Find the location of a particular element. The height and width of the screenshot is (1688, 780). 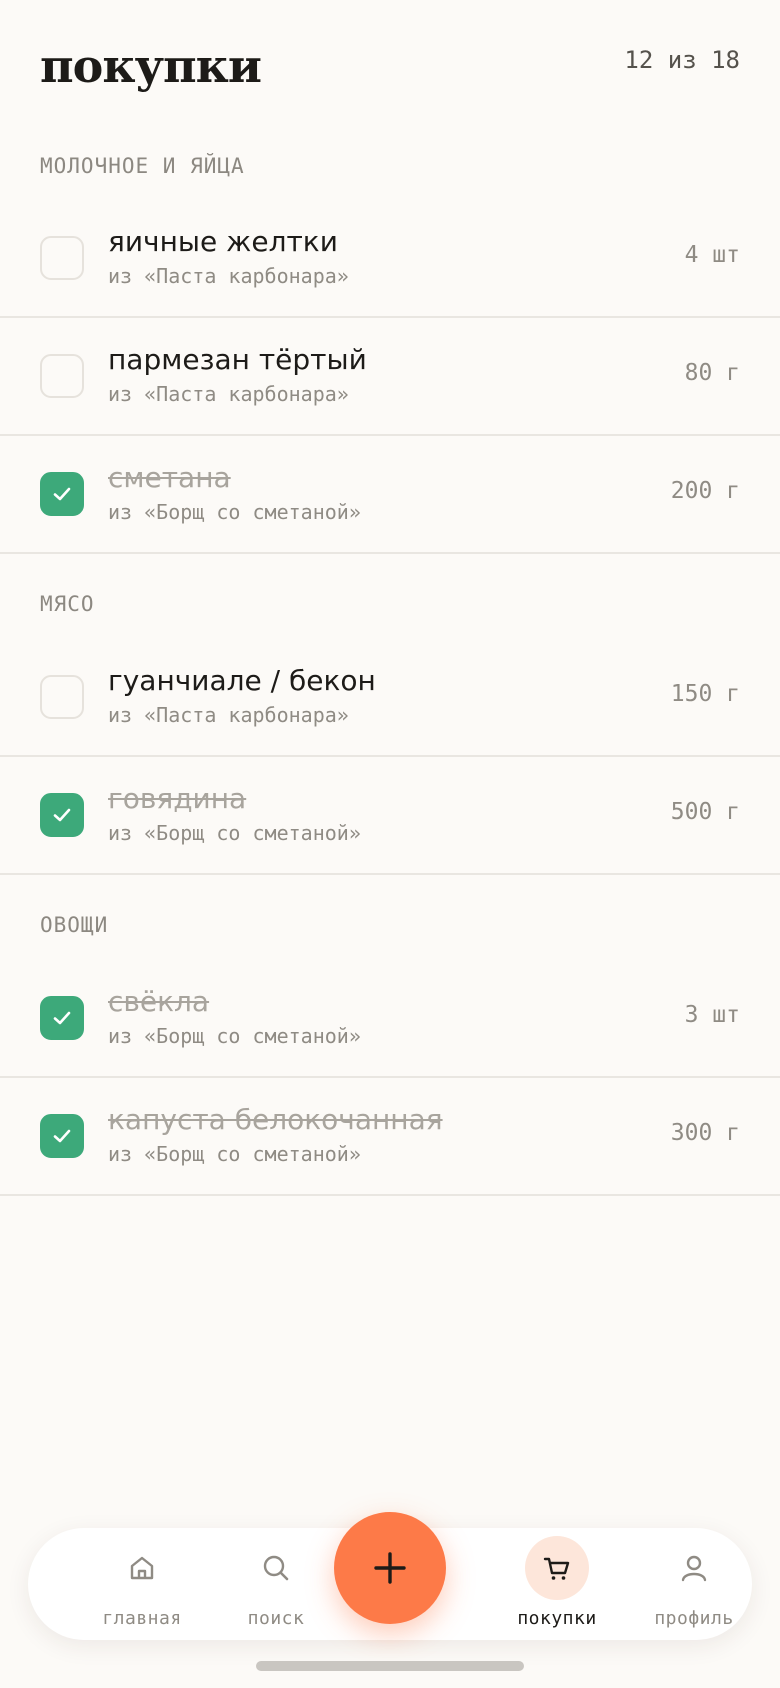

plus-icon is located at coordinates (390, 1568).